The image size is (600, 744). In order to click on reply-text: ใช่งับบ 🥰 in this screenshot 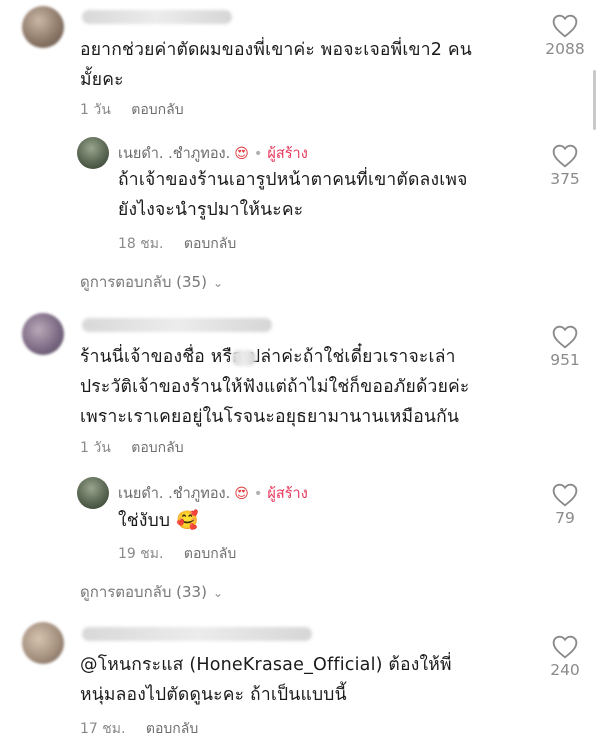, I will do `click(158, 521)`.